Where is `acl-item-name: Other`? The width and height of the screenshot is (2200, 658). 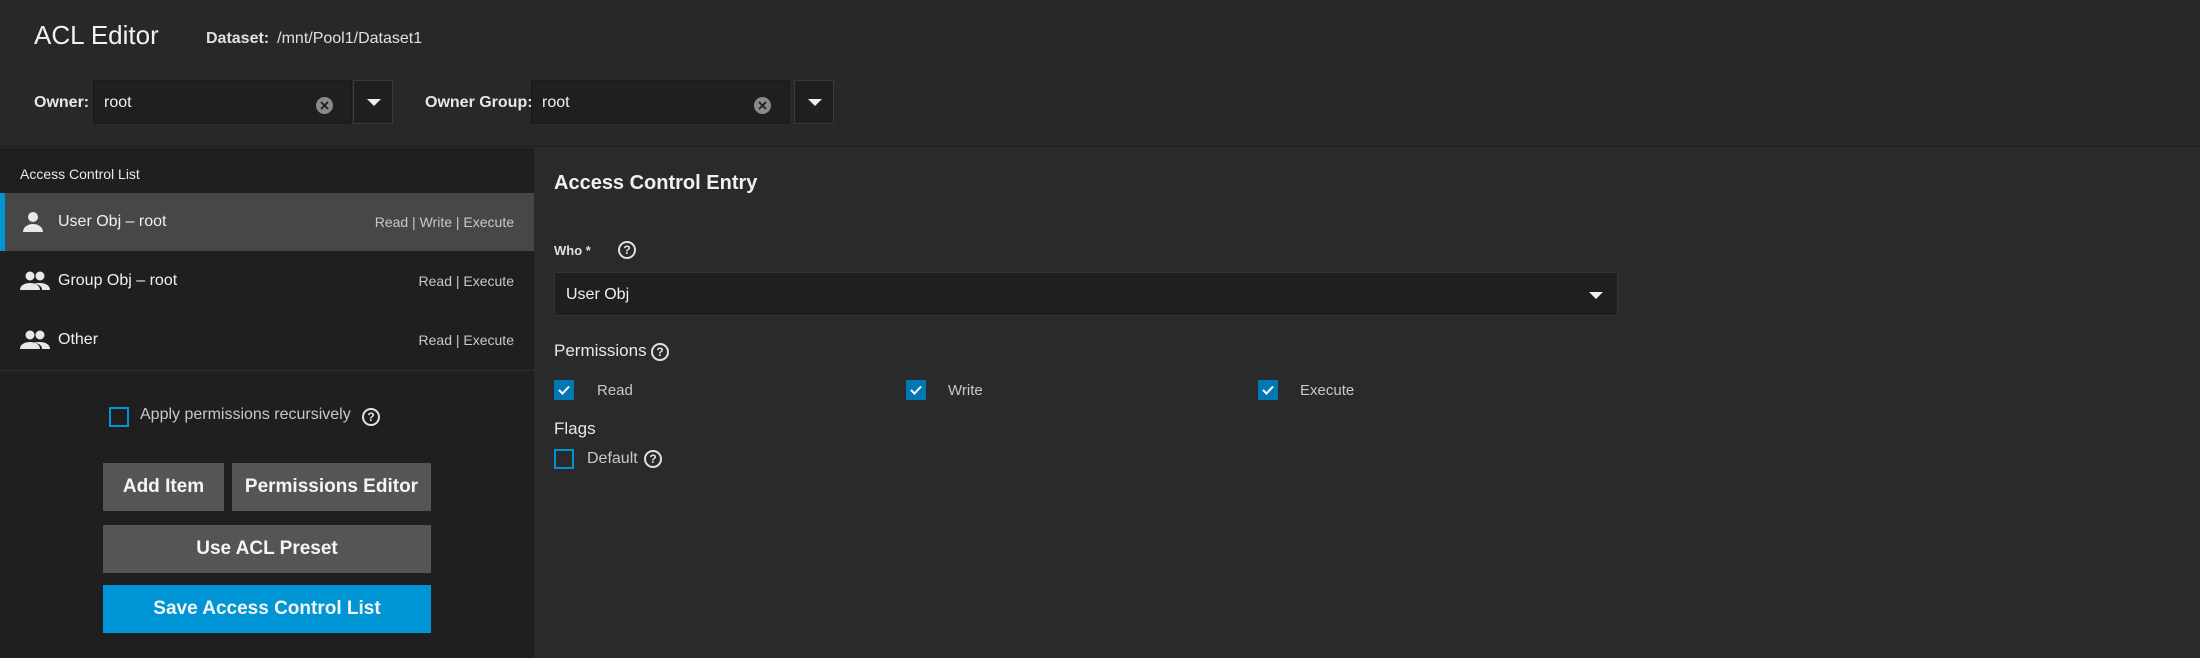 acl-item-name: Other is located at coordinates (78, 339).